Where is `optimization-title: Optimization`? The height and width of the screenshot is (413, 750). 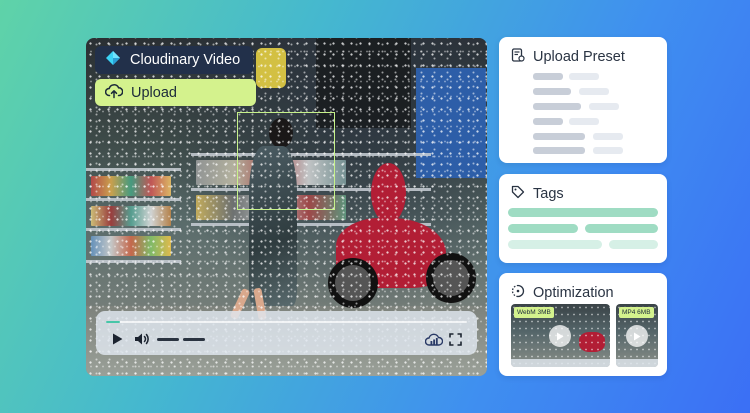 optimization-title: Optimization is located at coordinates (573, 293).